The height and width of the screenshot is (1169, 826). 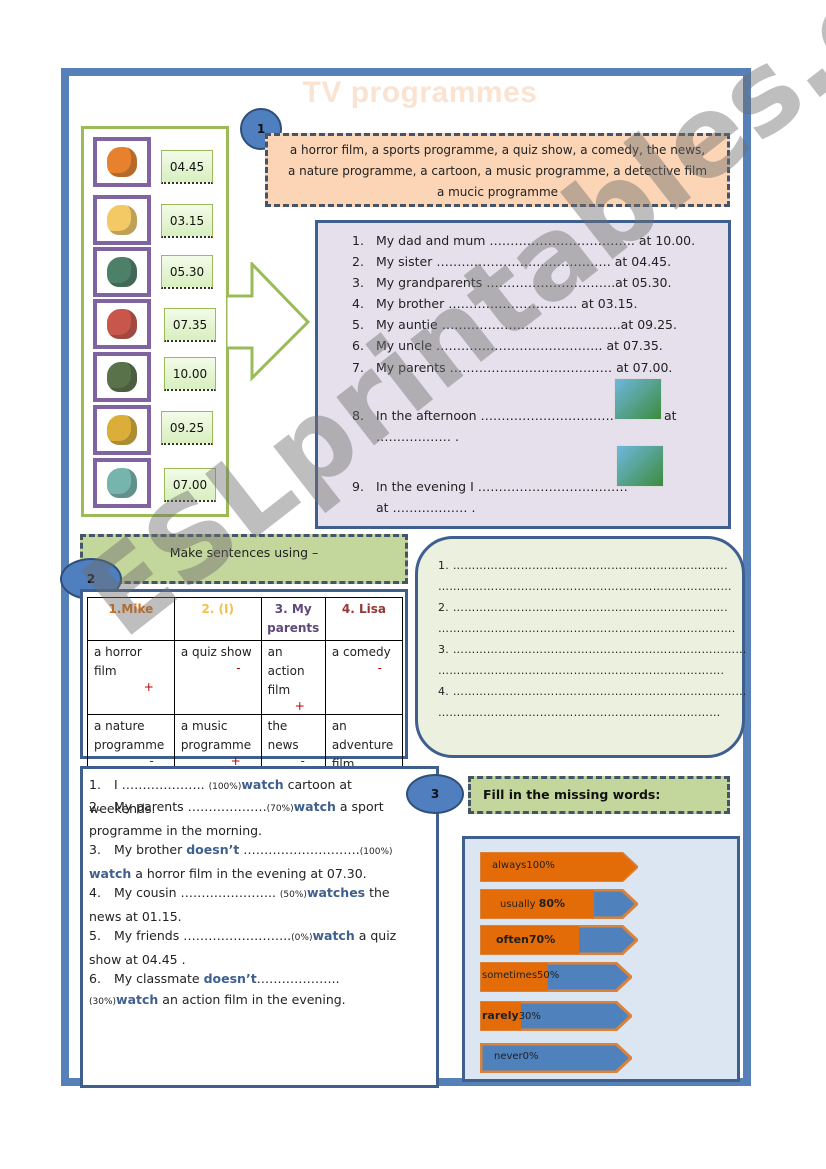 What do you see at coordinates (581, 670) in the screenshot?
I see `answer-line: ………………………………………………………………….` at bounding box center [581, 670].